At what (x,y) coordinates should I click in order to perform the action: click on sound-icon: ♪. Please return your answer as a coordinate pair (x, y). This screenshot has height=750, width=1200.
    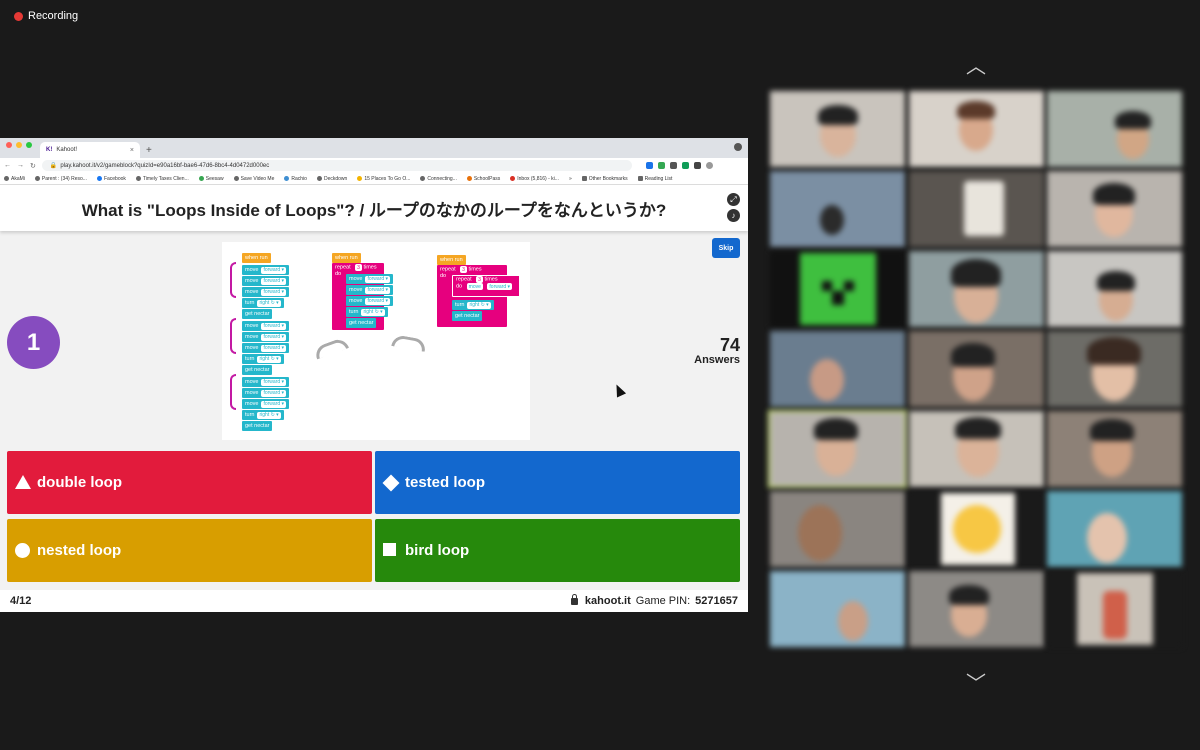
    Looking at the image, I should click on (733, 215).